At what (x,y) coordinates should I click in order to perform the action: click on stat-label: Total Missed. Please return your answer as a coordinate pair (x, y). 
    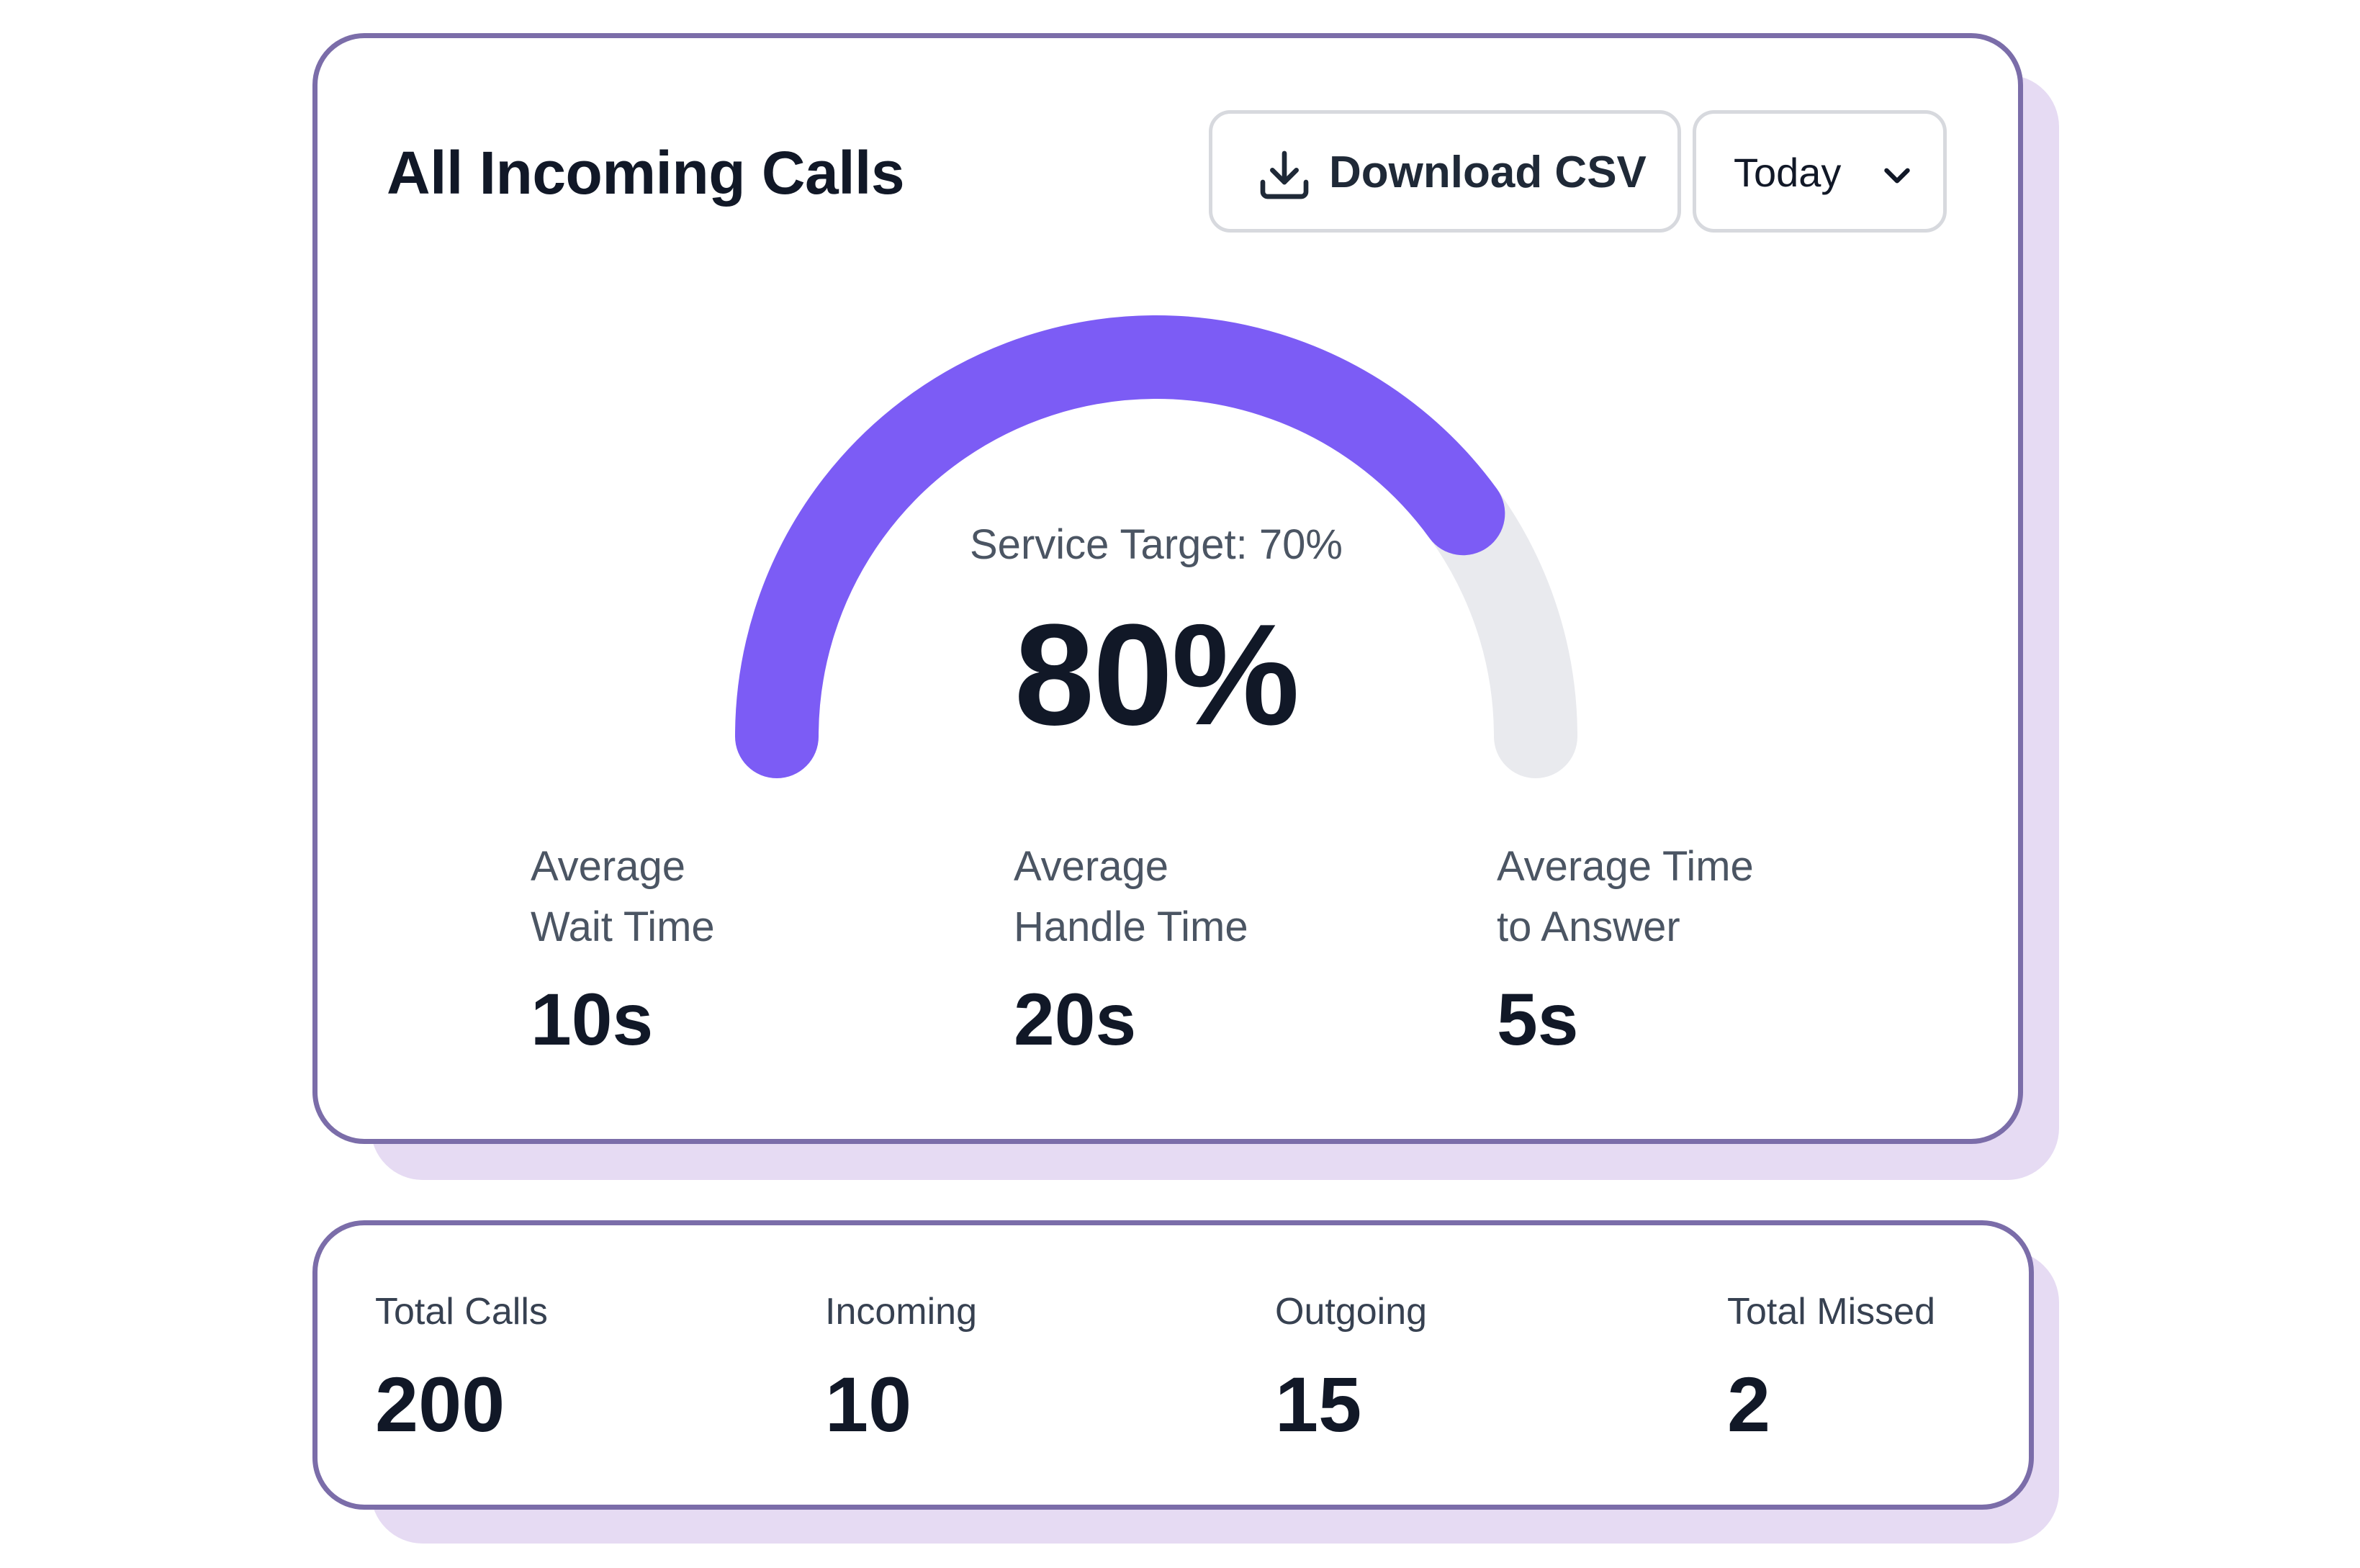
    Looking at the image, I should click on (1831, 1312).